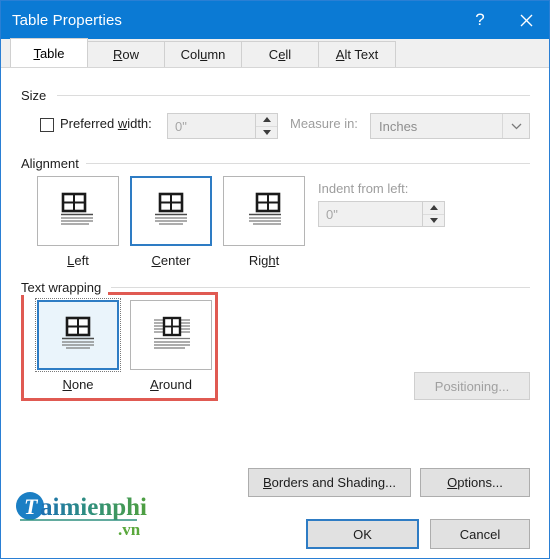 Image resolution: width=550 pixels, height=559 pixels. I want to click on tab-table-label: able, so click(52, 53).